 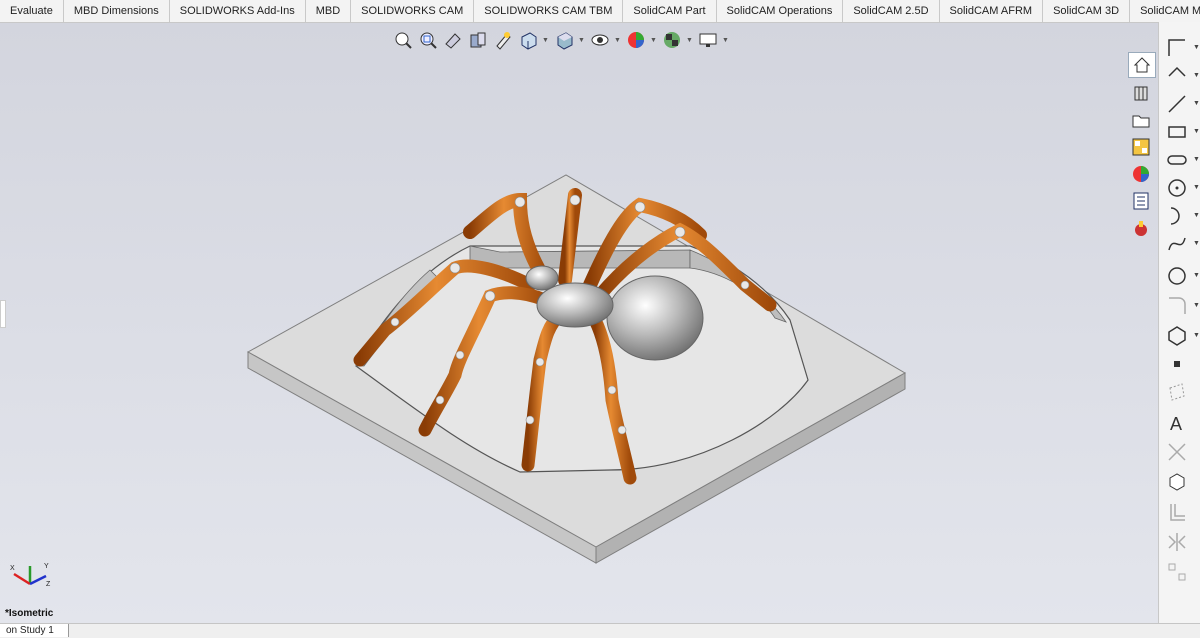 What do you see at coordinates (1177, 512) in the screenshot?
I see `offset-icon` at bounding box center [1177, 512].